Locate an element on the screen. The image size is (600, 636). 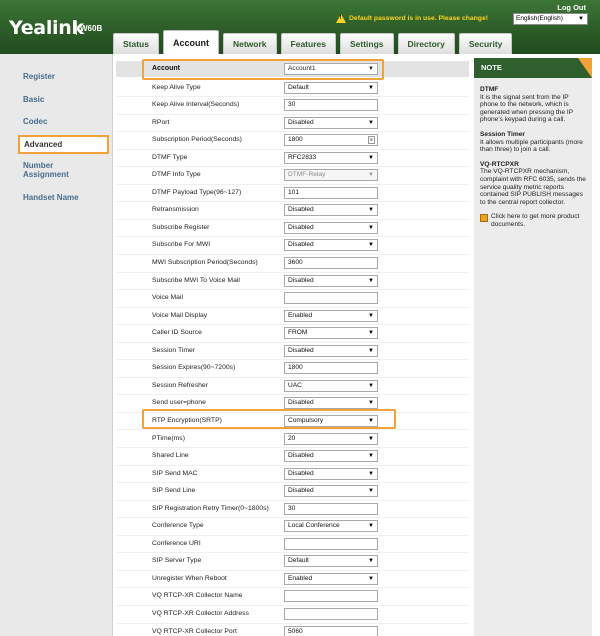
tab-account: Account is located at coordinates (190, 42).